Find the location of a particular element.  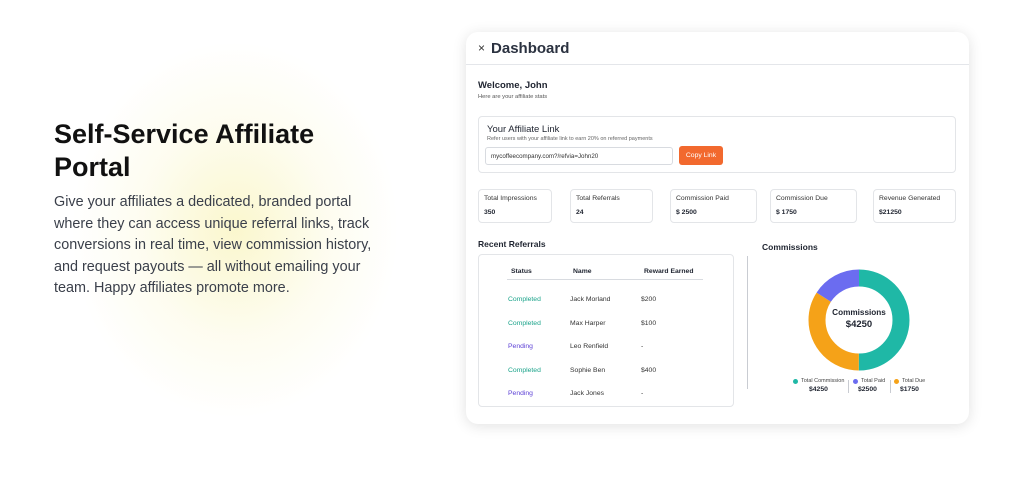

column-header-name: Name is located at coordinates (582, 271).